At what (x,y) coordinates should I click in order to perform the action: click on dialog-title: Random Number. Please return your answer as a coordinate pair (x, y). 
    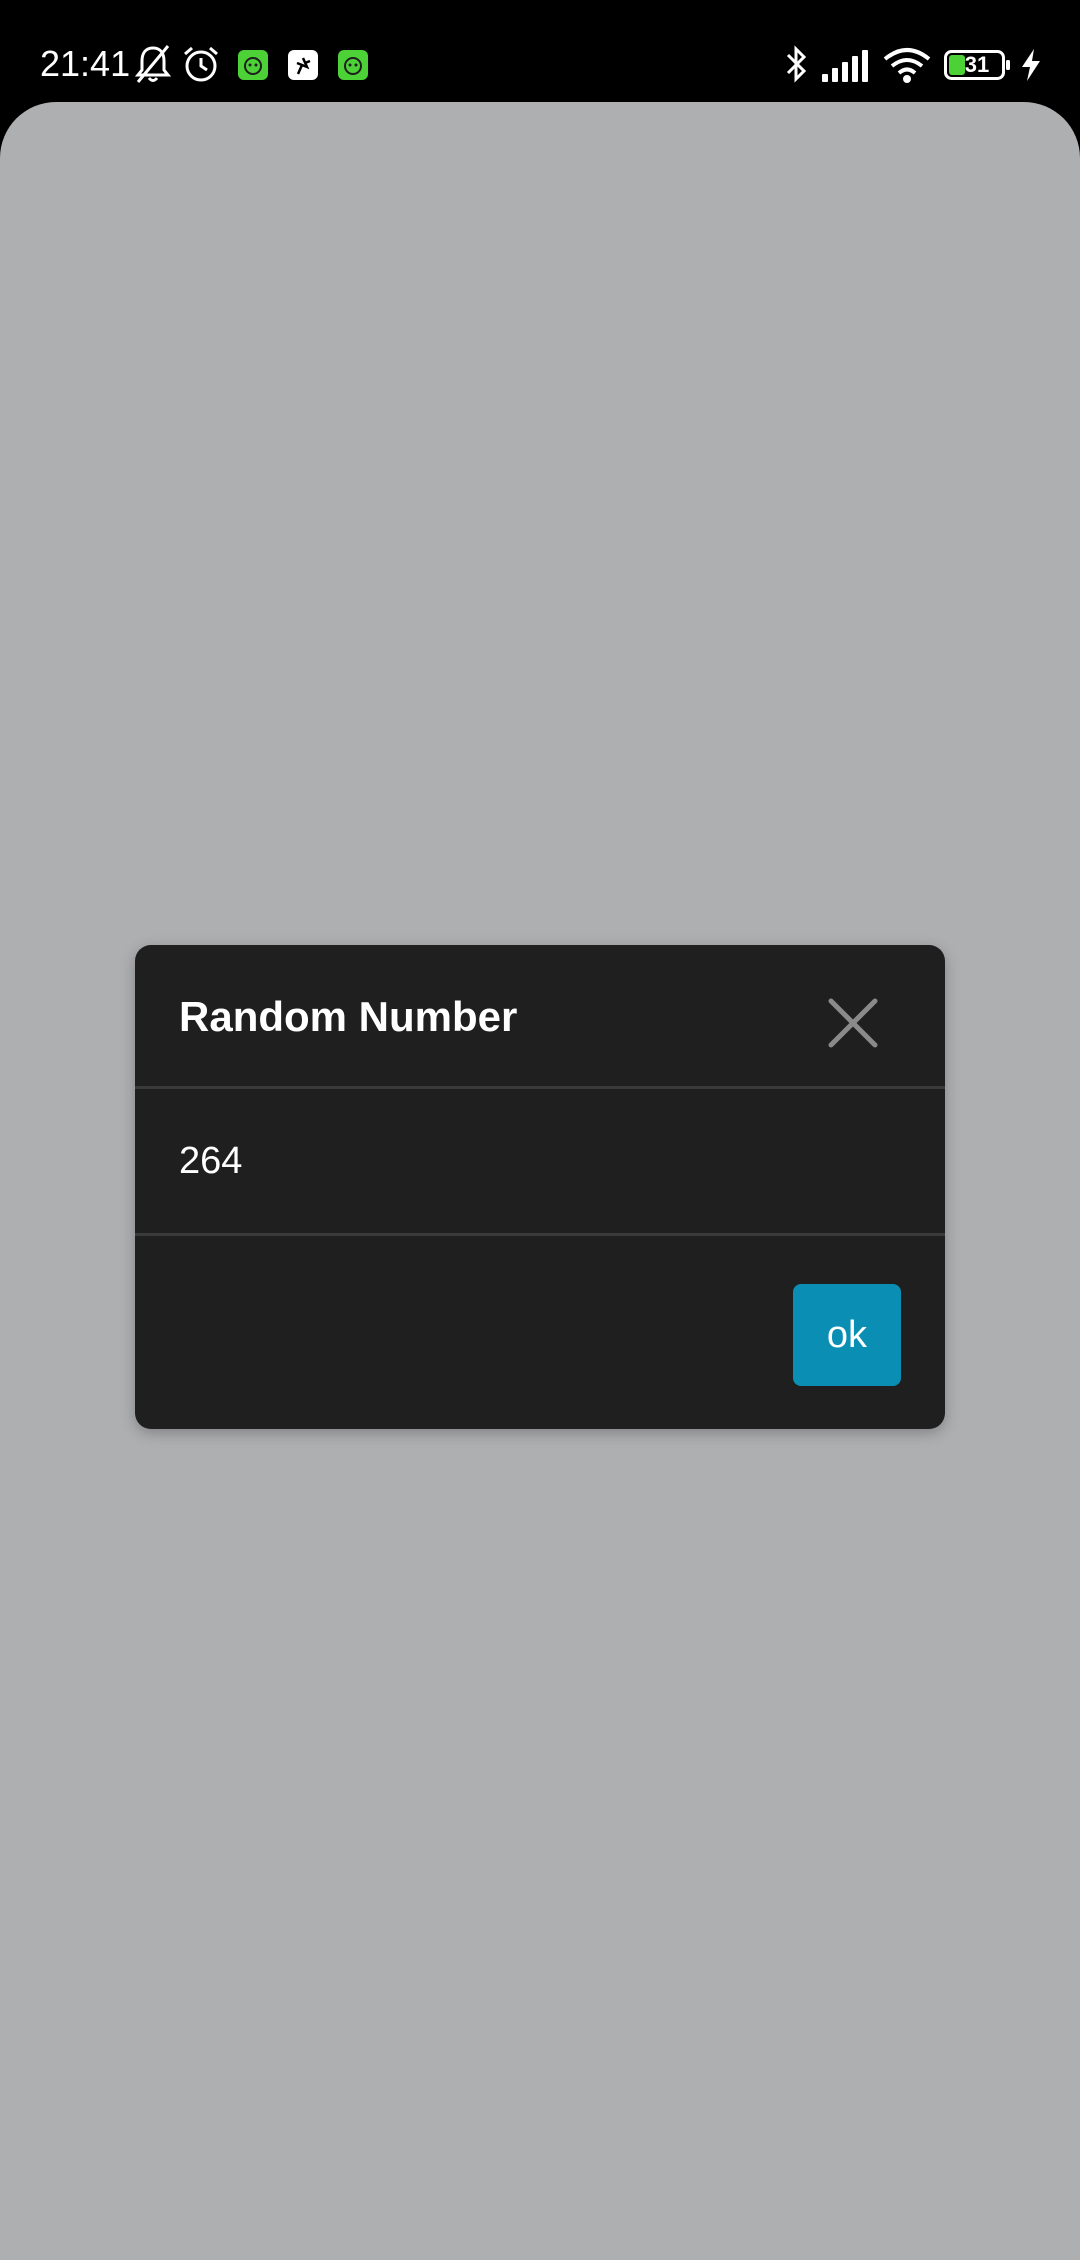
    Looking at the image, I should click on (348, 1016).